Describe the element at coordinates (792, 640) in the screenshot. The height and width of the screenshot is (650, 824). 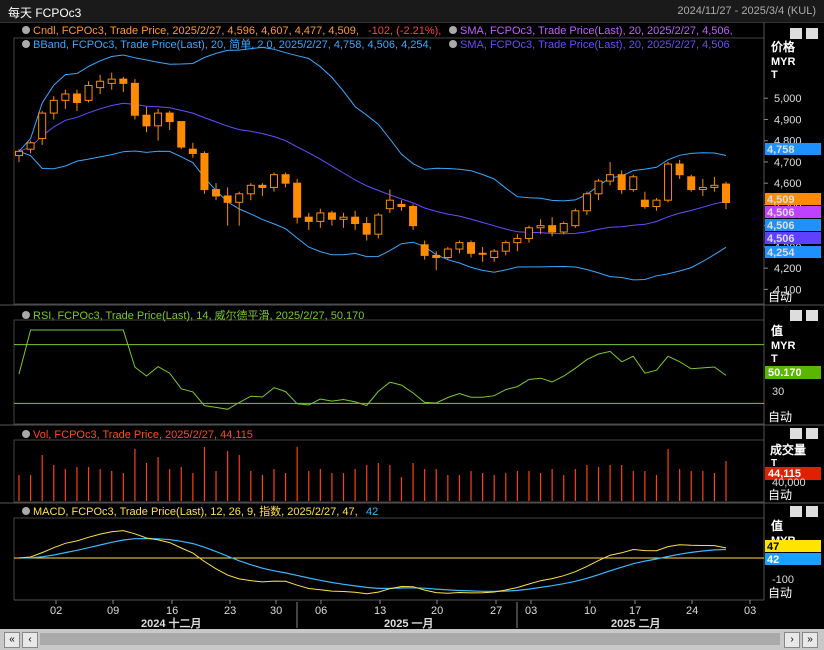
I see `scroll-right-icon: ›` at that location.